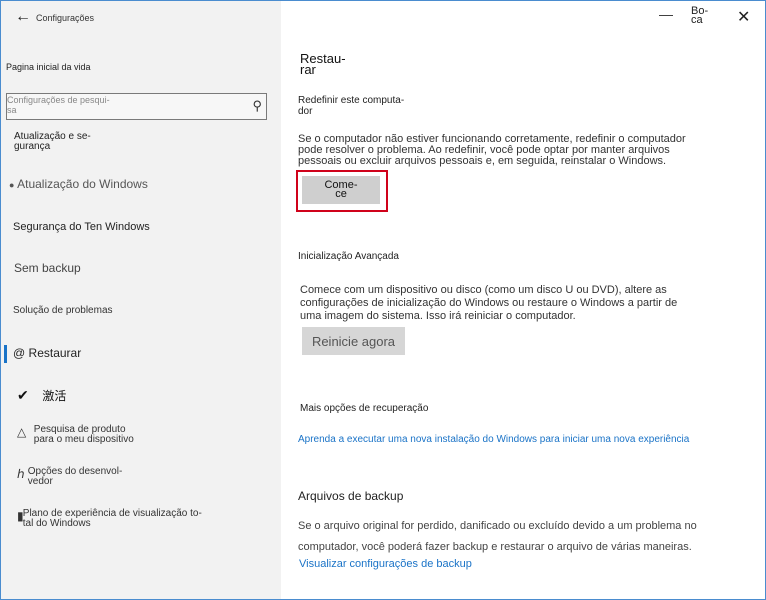 This screenshot has width=766, height=600. I want to click on search-icon: ⚲, so click(257, 106).